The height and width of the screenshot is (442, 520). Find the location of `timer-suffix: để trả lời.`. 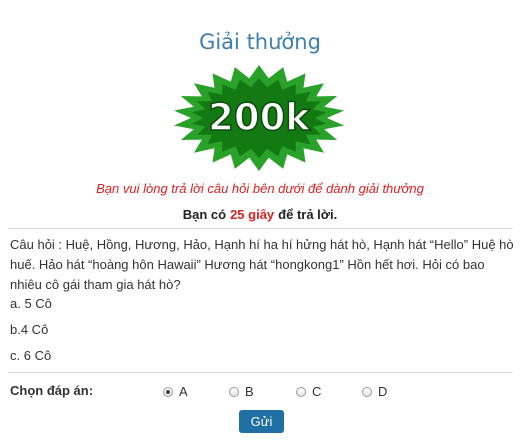

timer-suffix: để trả lời. is located at coordinates (308, 214).